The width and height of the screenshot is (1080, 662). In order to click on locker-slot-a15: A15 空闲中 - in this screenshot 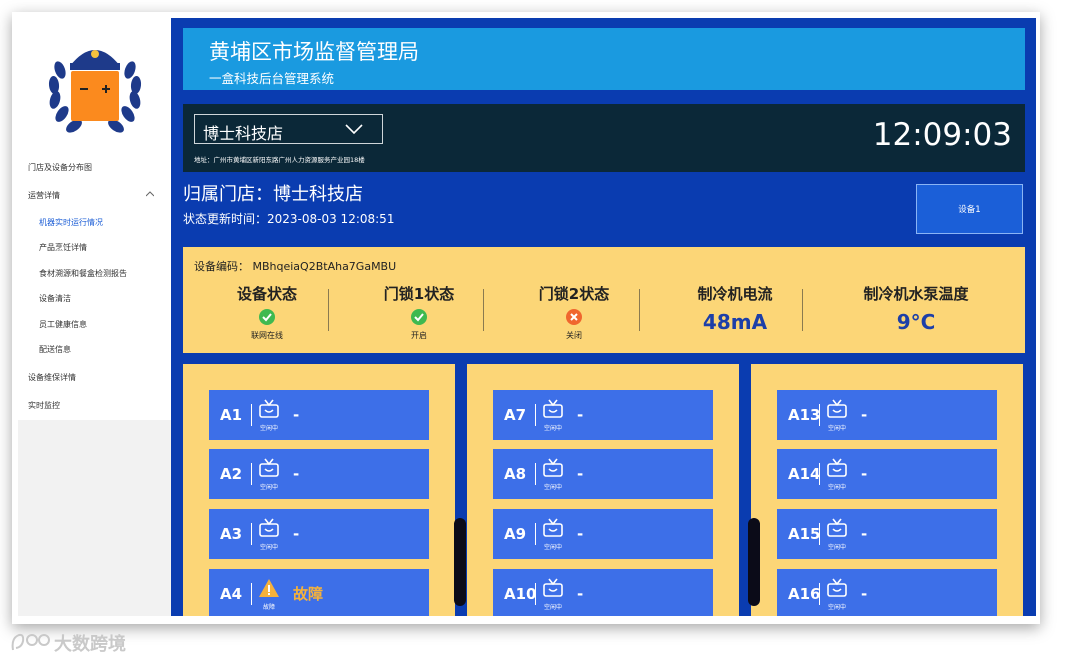, I will do `click(887, 534)`.